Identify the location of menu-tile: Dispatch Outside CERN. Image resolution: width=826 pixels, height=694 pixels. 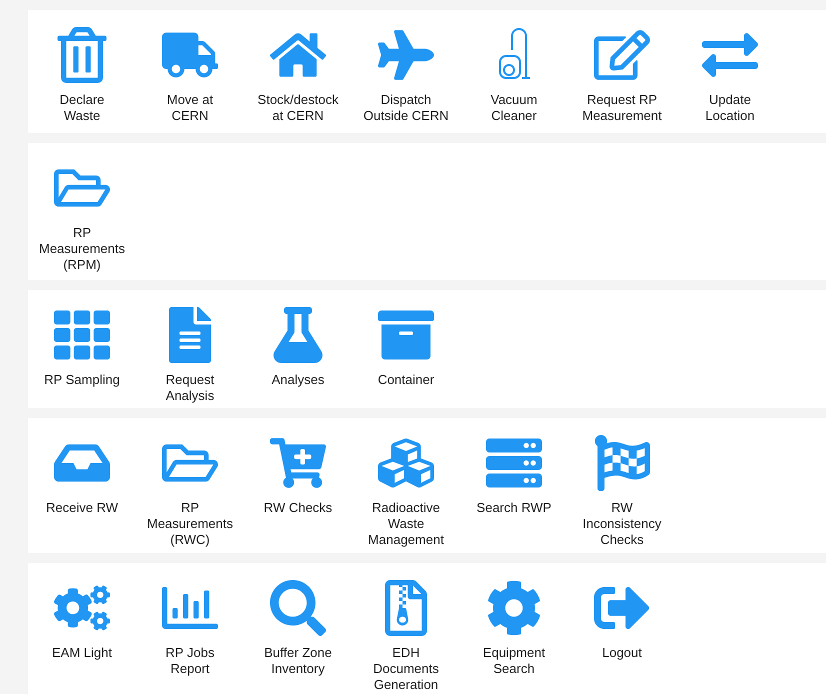
(406, 73).